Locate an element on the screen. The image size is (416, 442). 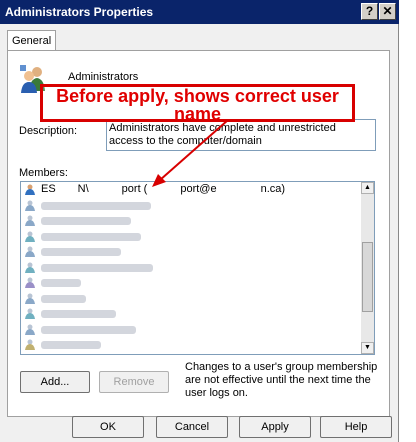
annotation-arrow is located at coordinates (190, 153).